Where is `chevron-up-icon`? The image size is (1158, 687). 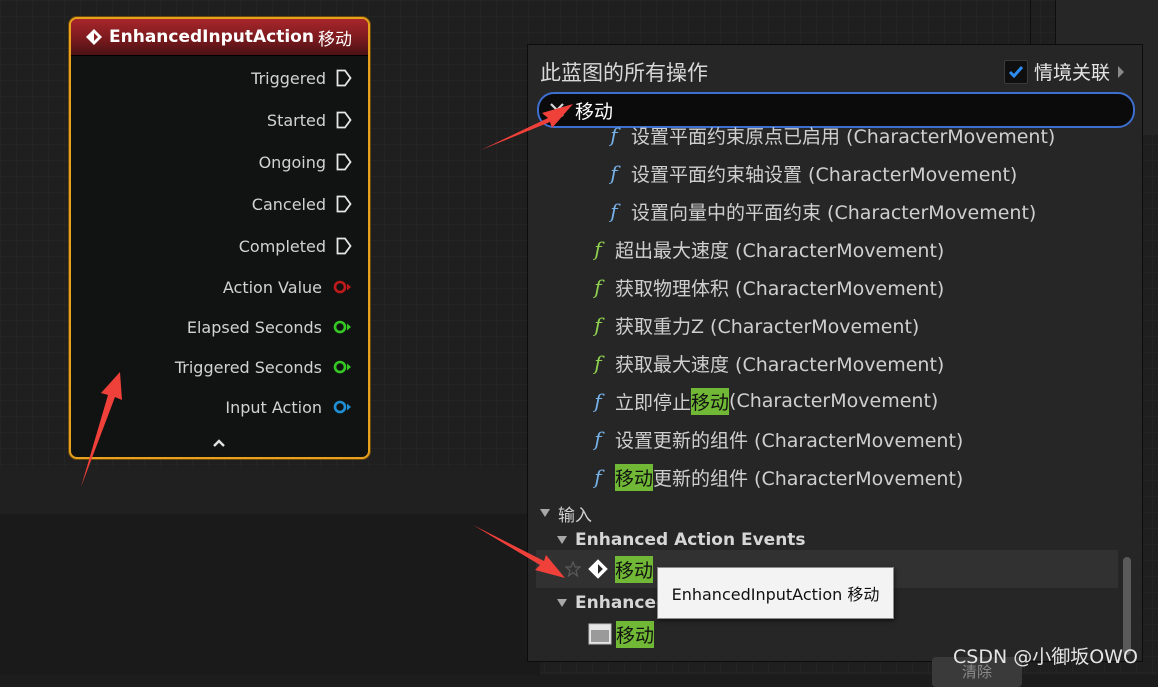 chevron-up-icon is located at coordinates (219, 443).